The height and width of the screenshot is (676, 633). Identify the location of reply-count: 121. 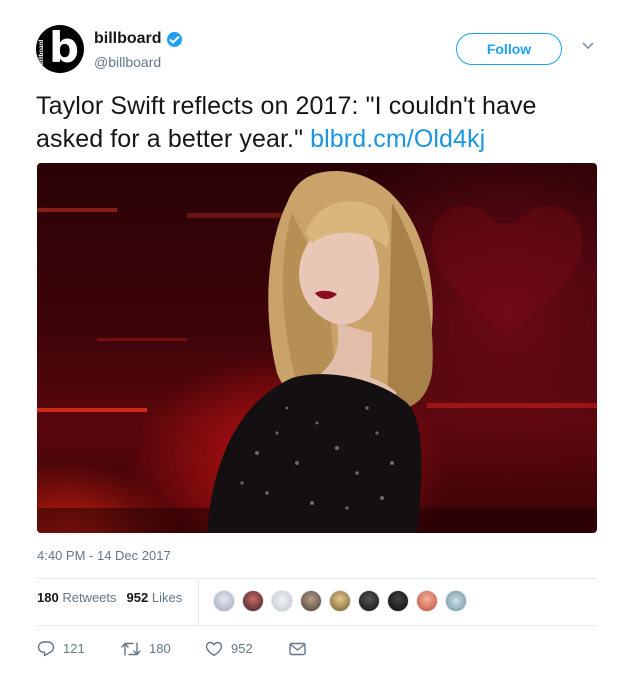
(74, 648).